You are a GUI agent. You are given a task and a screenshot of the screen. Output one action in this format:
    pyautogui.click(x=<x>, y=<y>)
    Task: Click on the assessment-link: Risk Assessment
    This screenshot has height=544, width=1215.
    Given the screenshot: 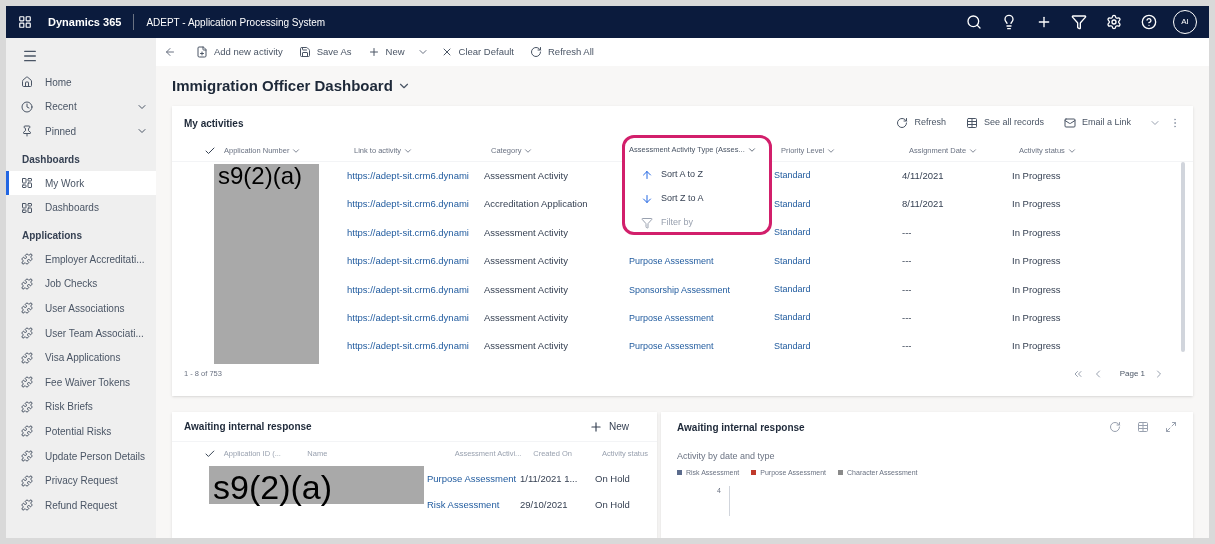 What is the action you would take?
    pyautogui.click(x=473, y=505)
    